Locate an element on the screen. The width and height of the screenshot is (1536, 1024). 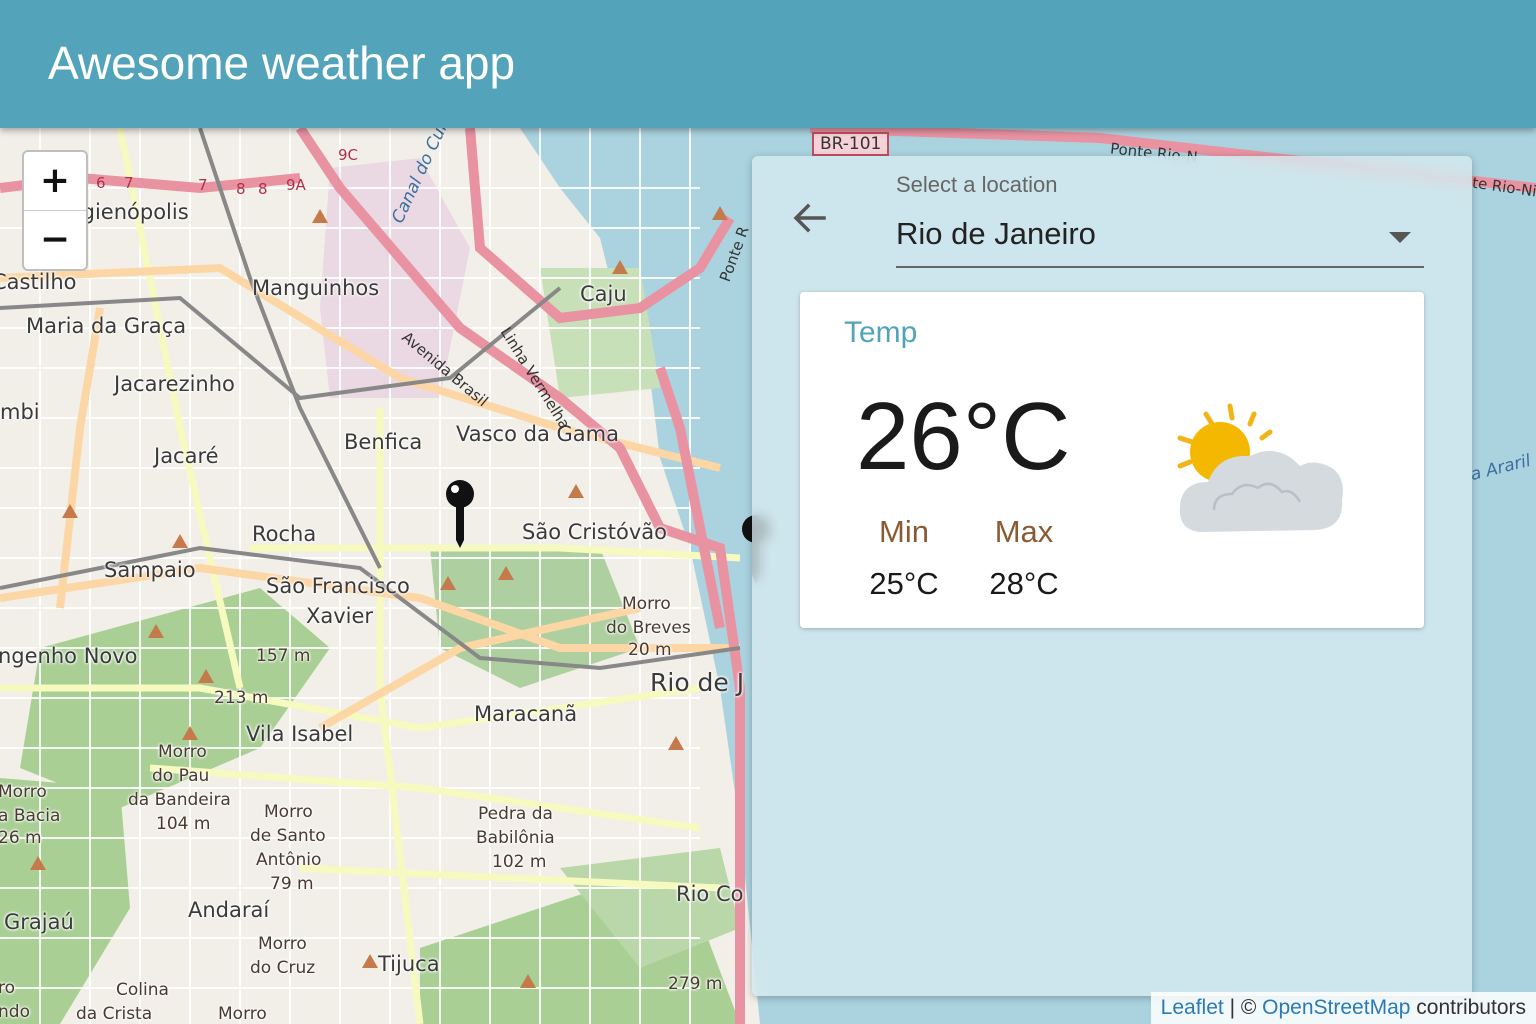
map-label-morro-pau-4: 104 m is located at coordinates (183, 824).